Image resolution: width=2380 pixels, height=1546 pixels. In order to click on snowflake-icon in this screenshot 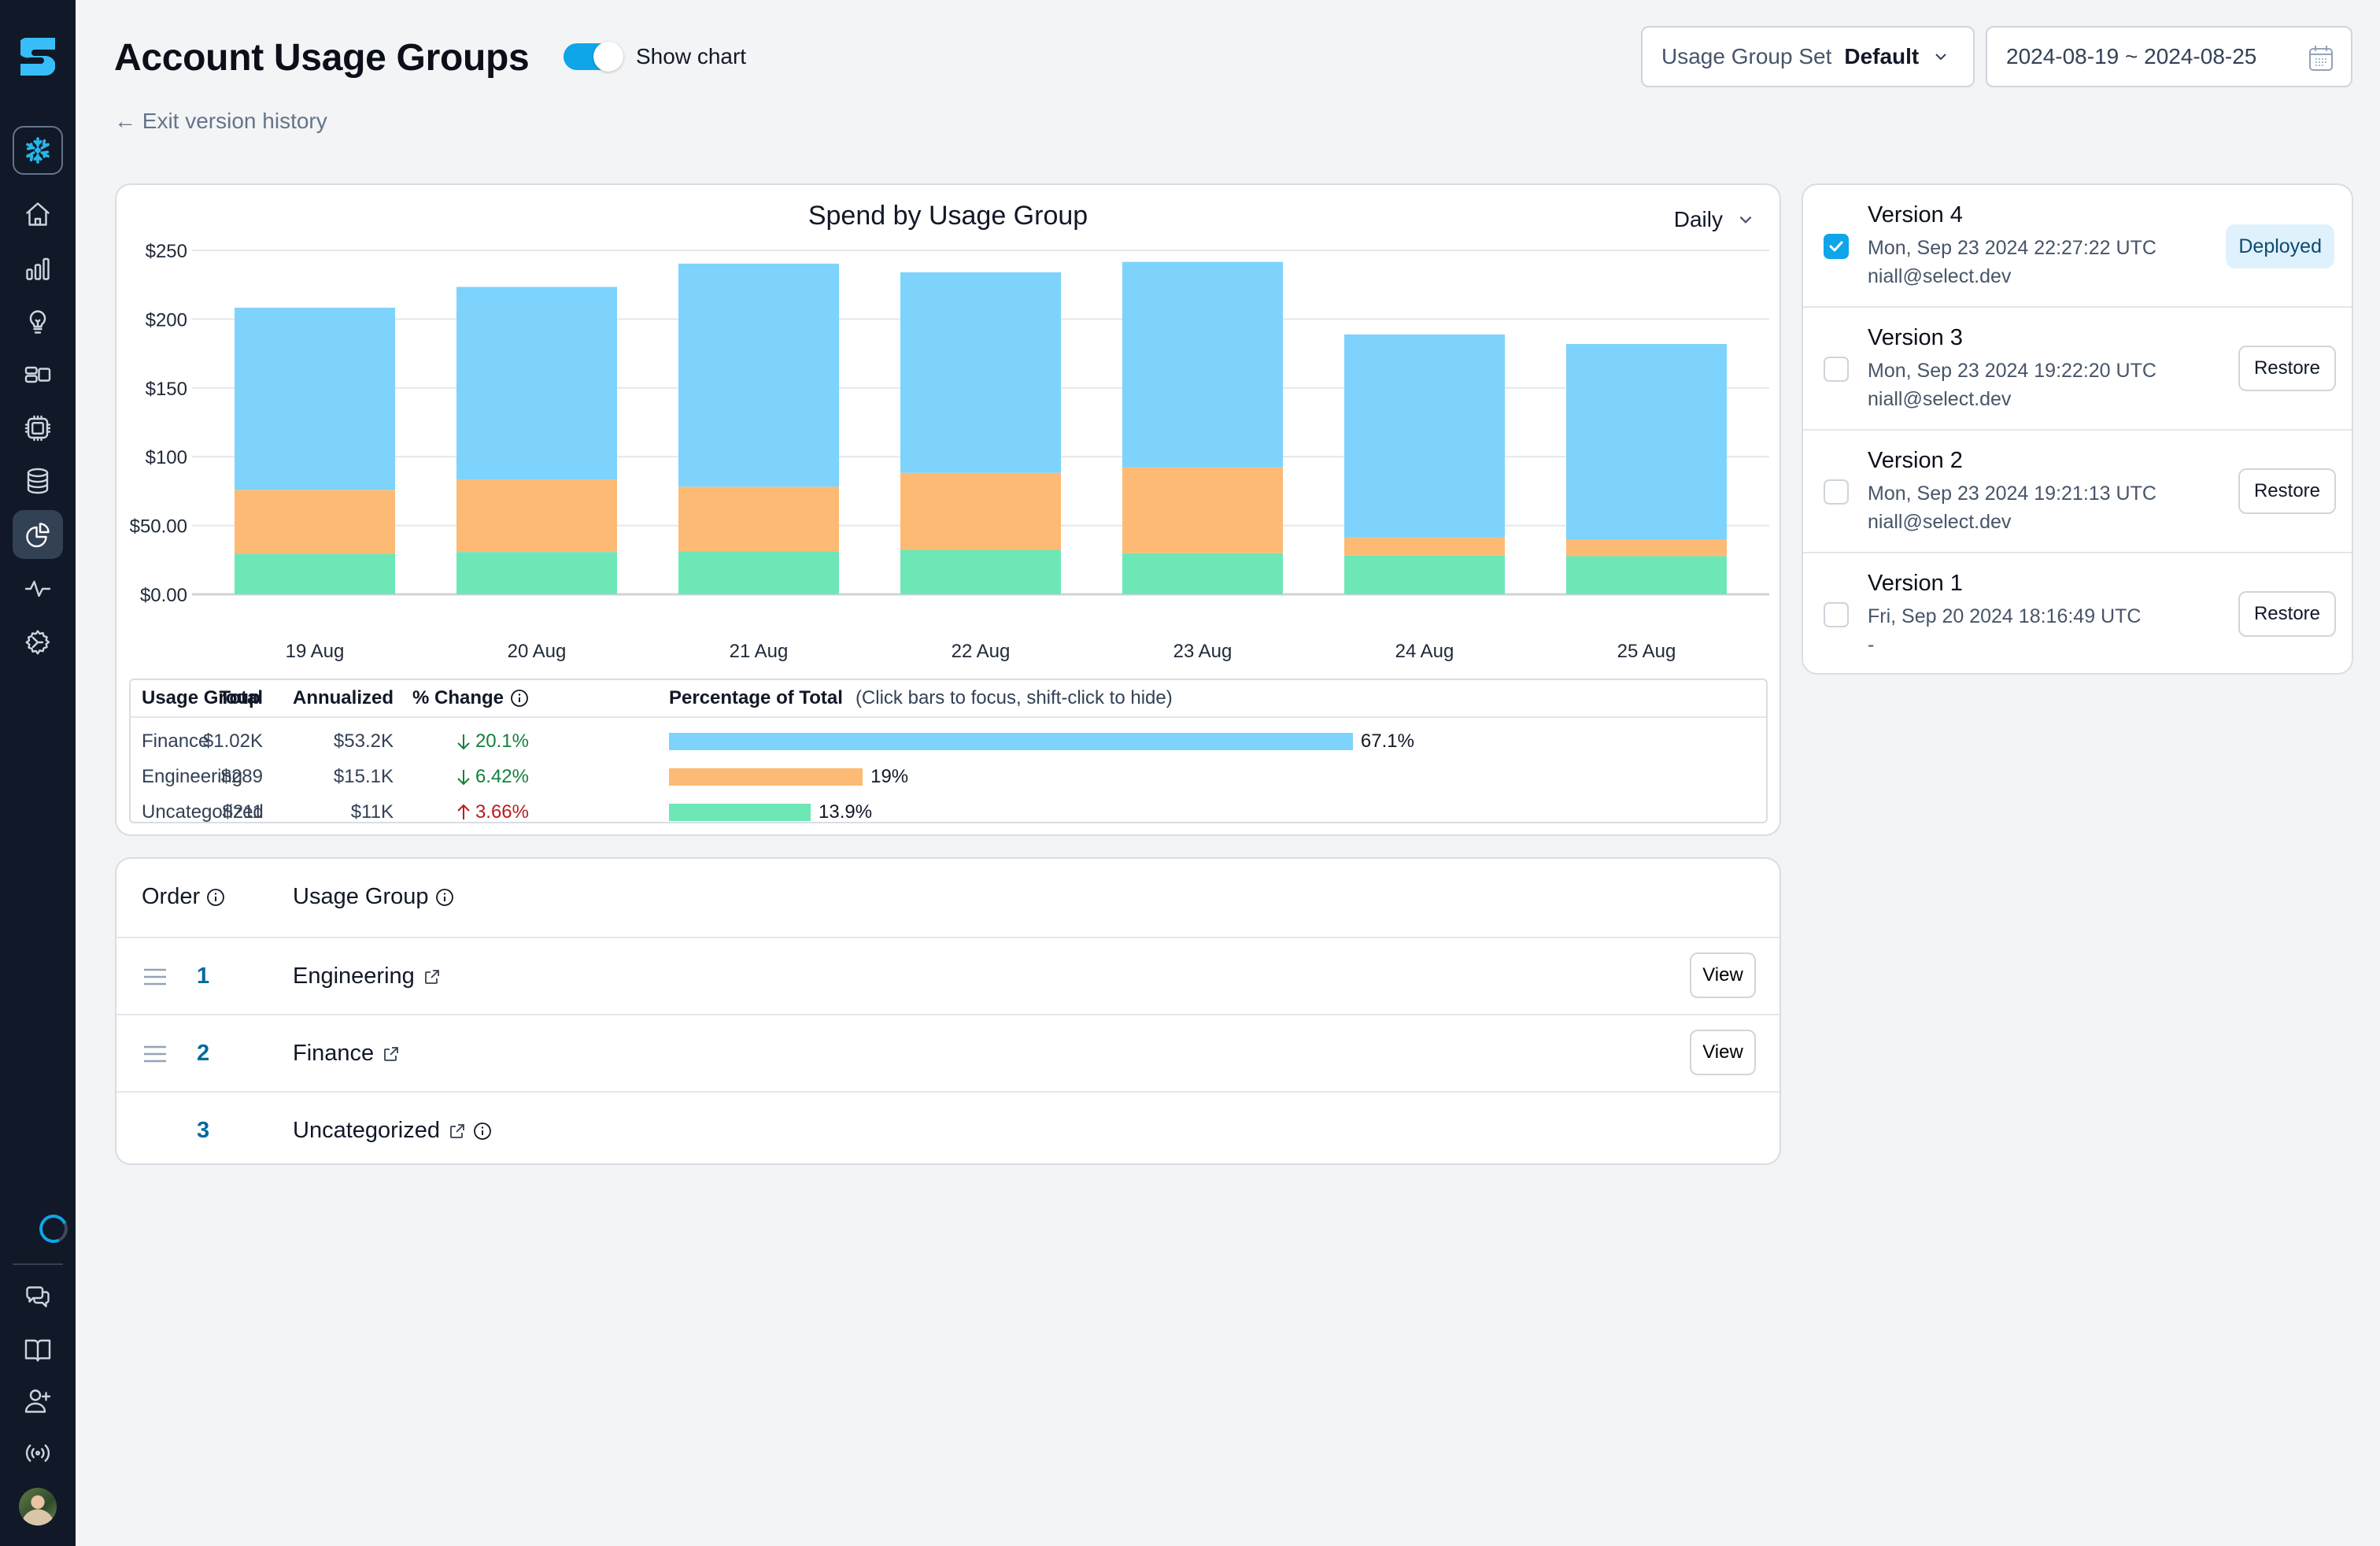, I will do `click(38, 150)`.